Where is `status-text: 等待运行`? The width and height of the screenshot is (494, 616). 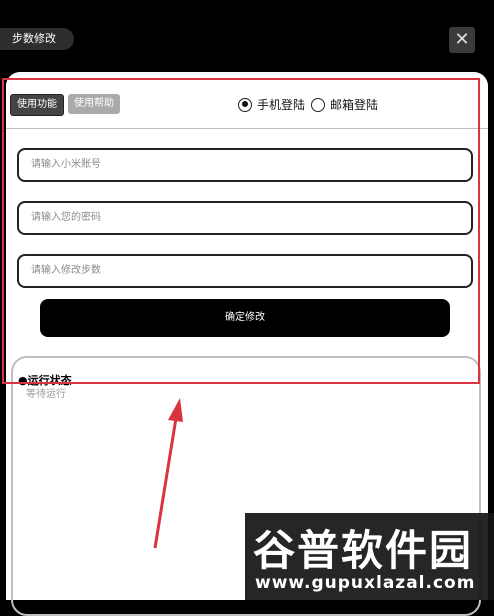
status-text: 等待运行 is located at coordinates (46, 394).